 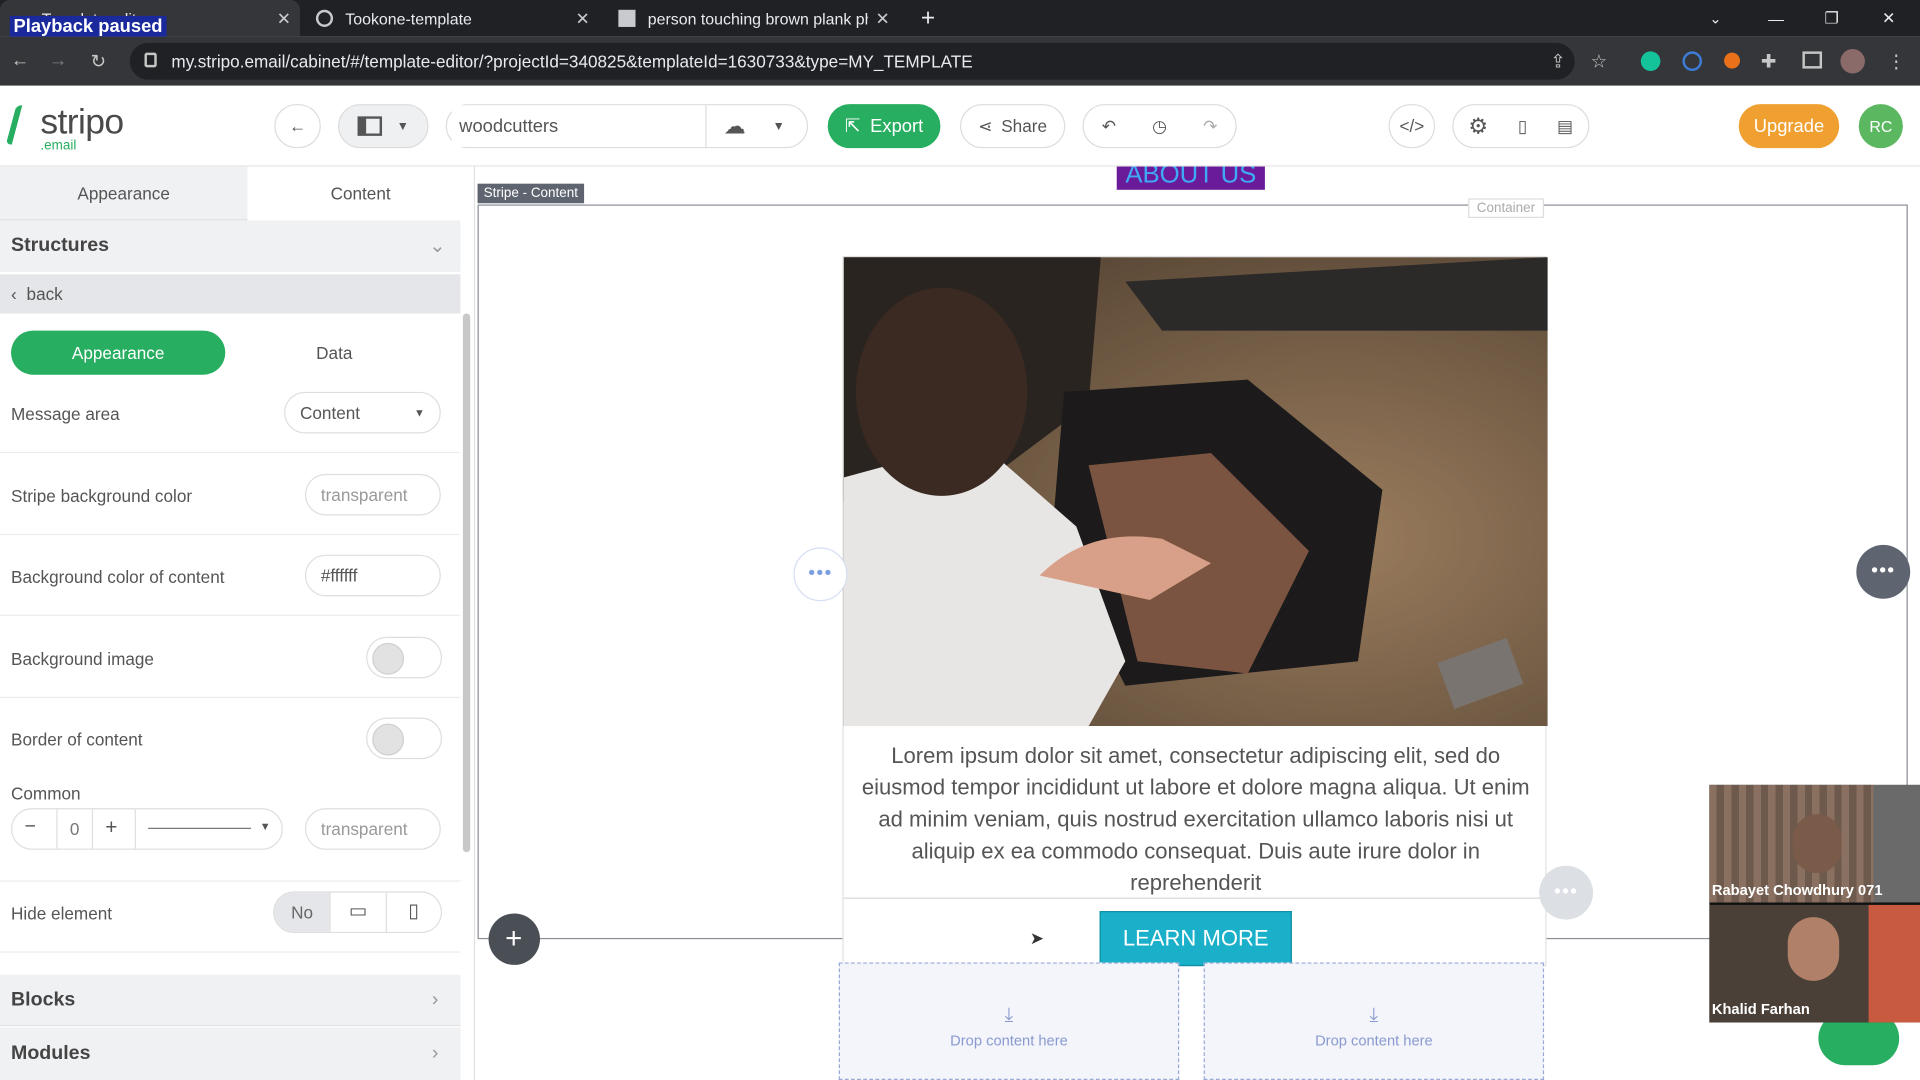 I want to click on gear-icon: ⚙, so click(x=1478, y=126).